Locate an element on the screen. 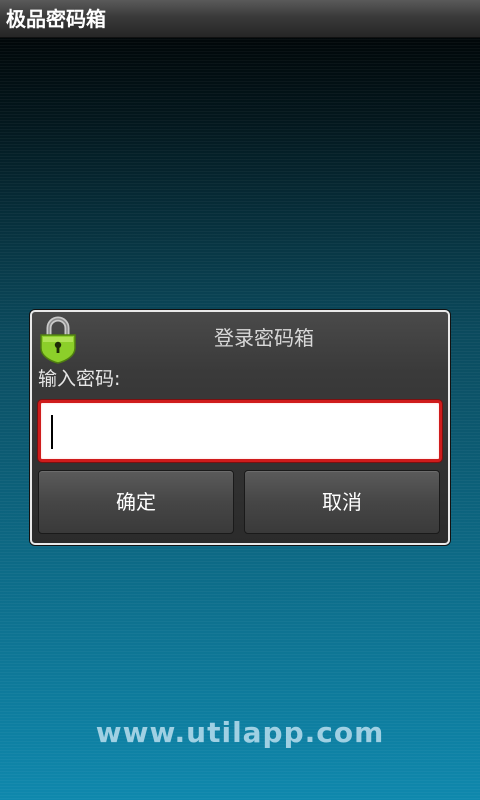  cancel-button: 取消 is located at coordinates (342, 502).